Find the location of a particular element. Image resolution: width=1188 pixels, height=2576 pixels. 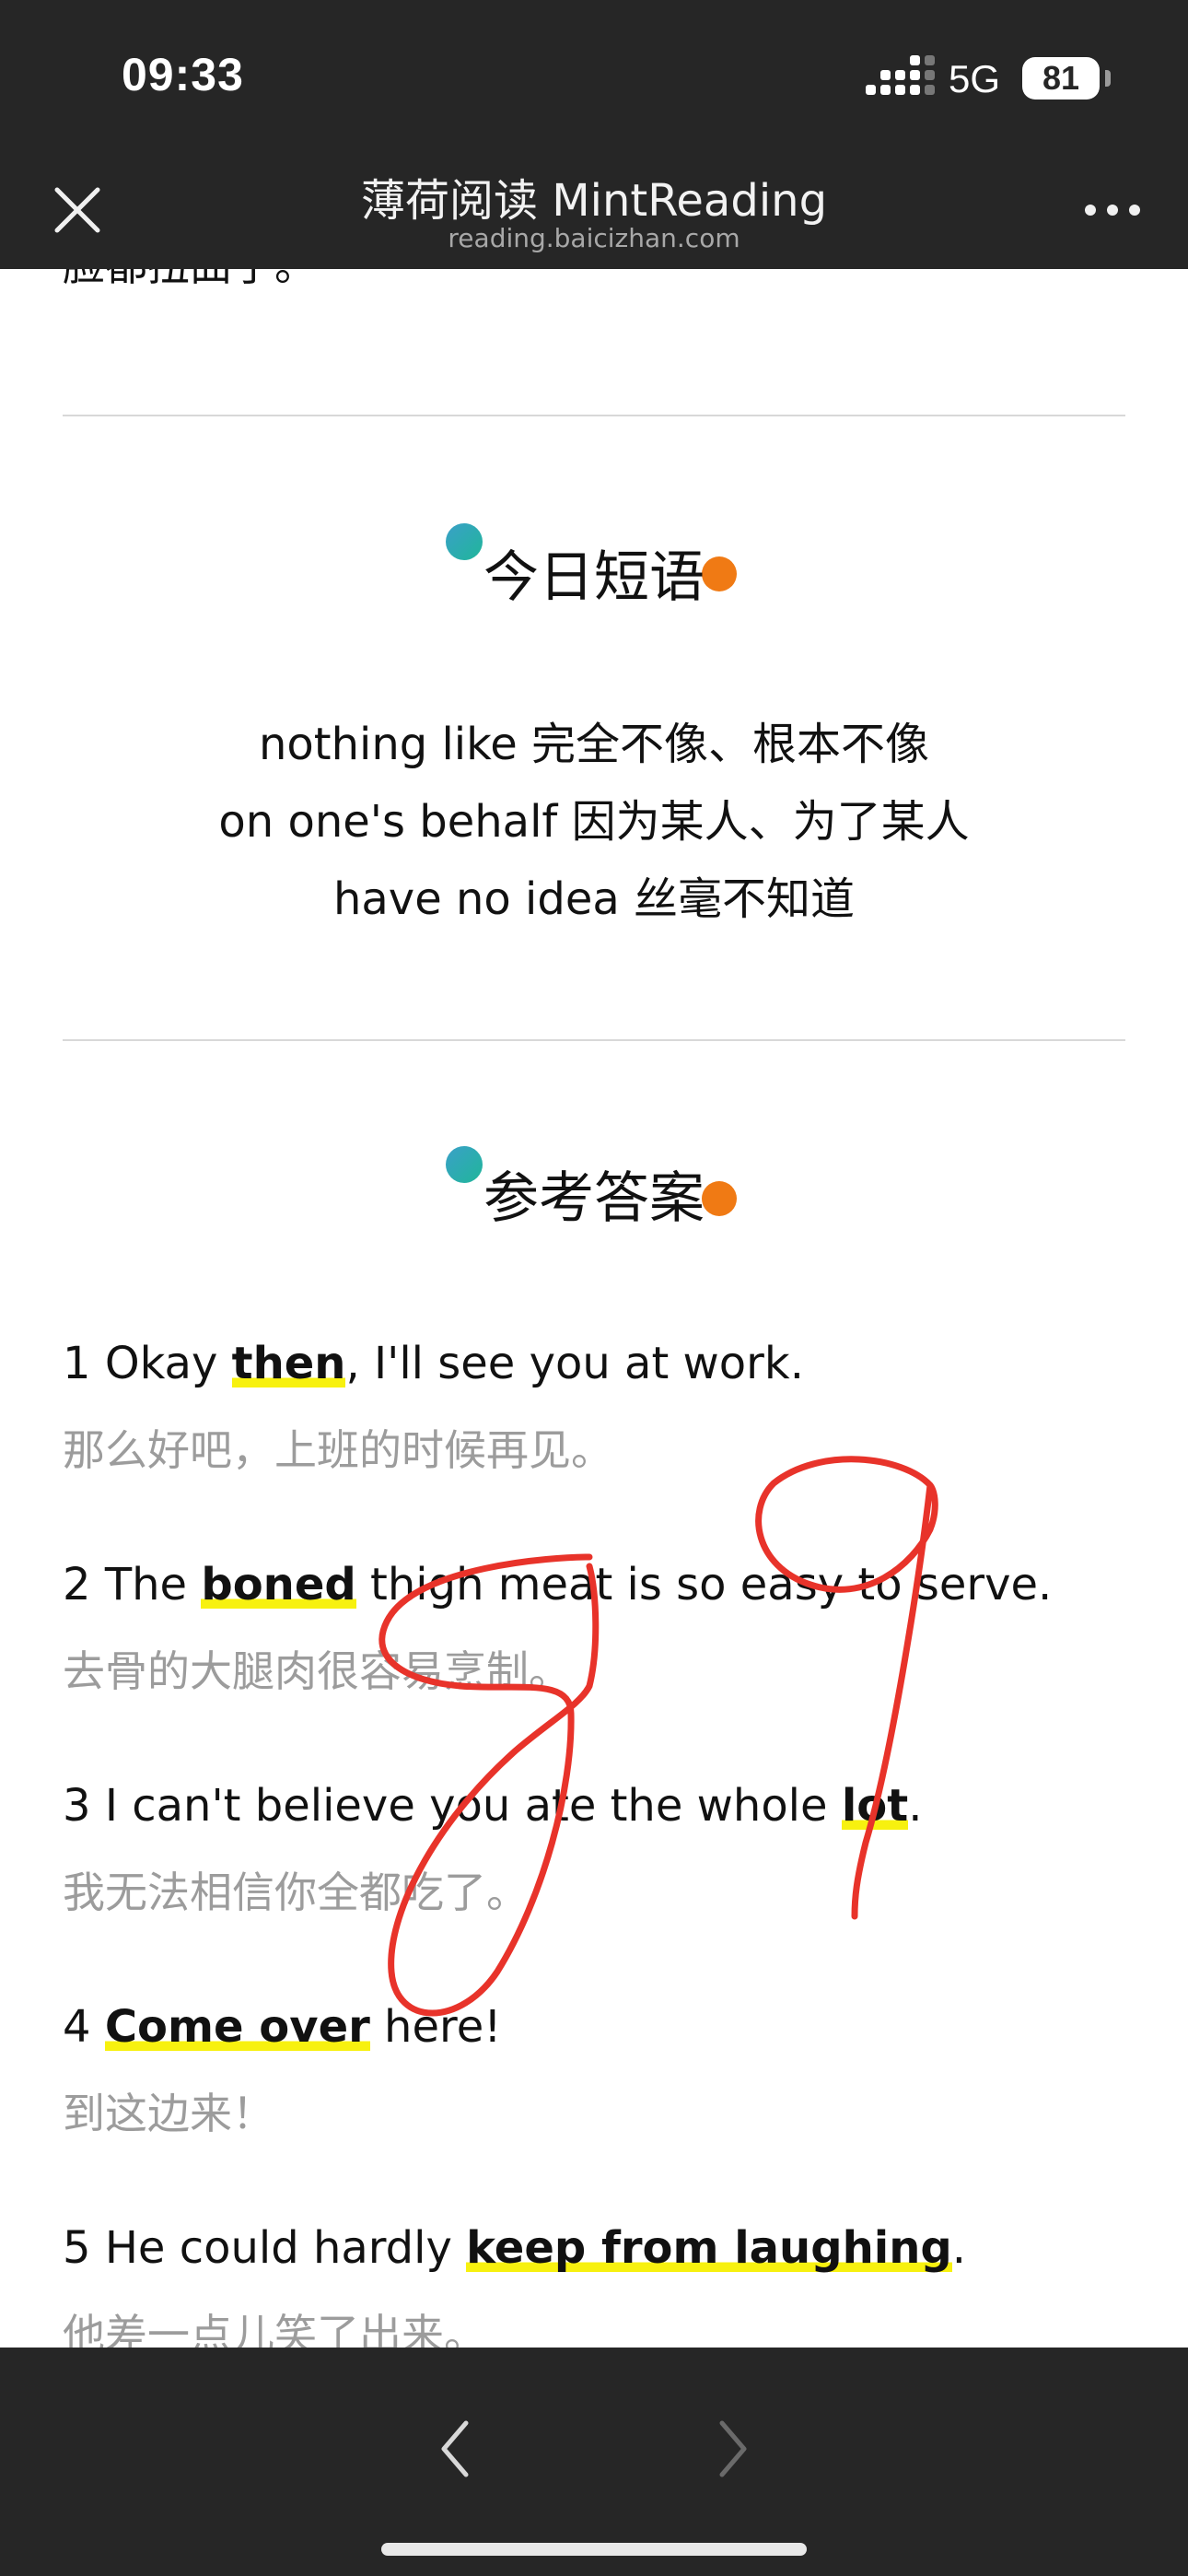

highlighted-phrase: boned is located at coordinates (278, 1584).